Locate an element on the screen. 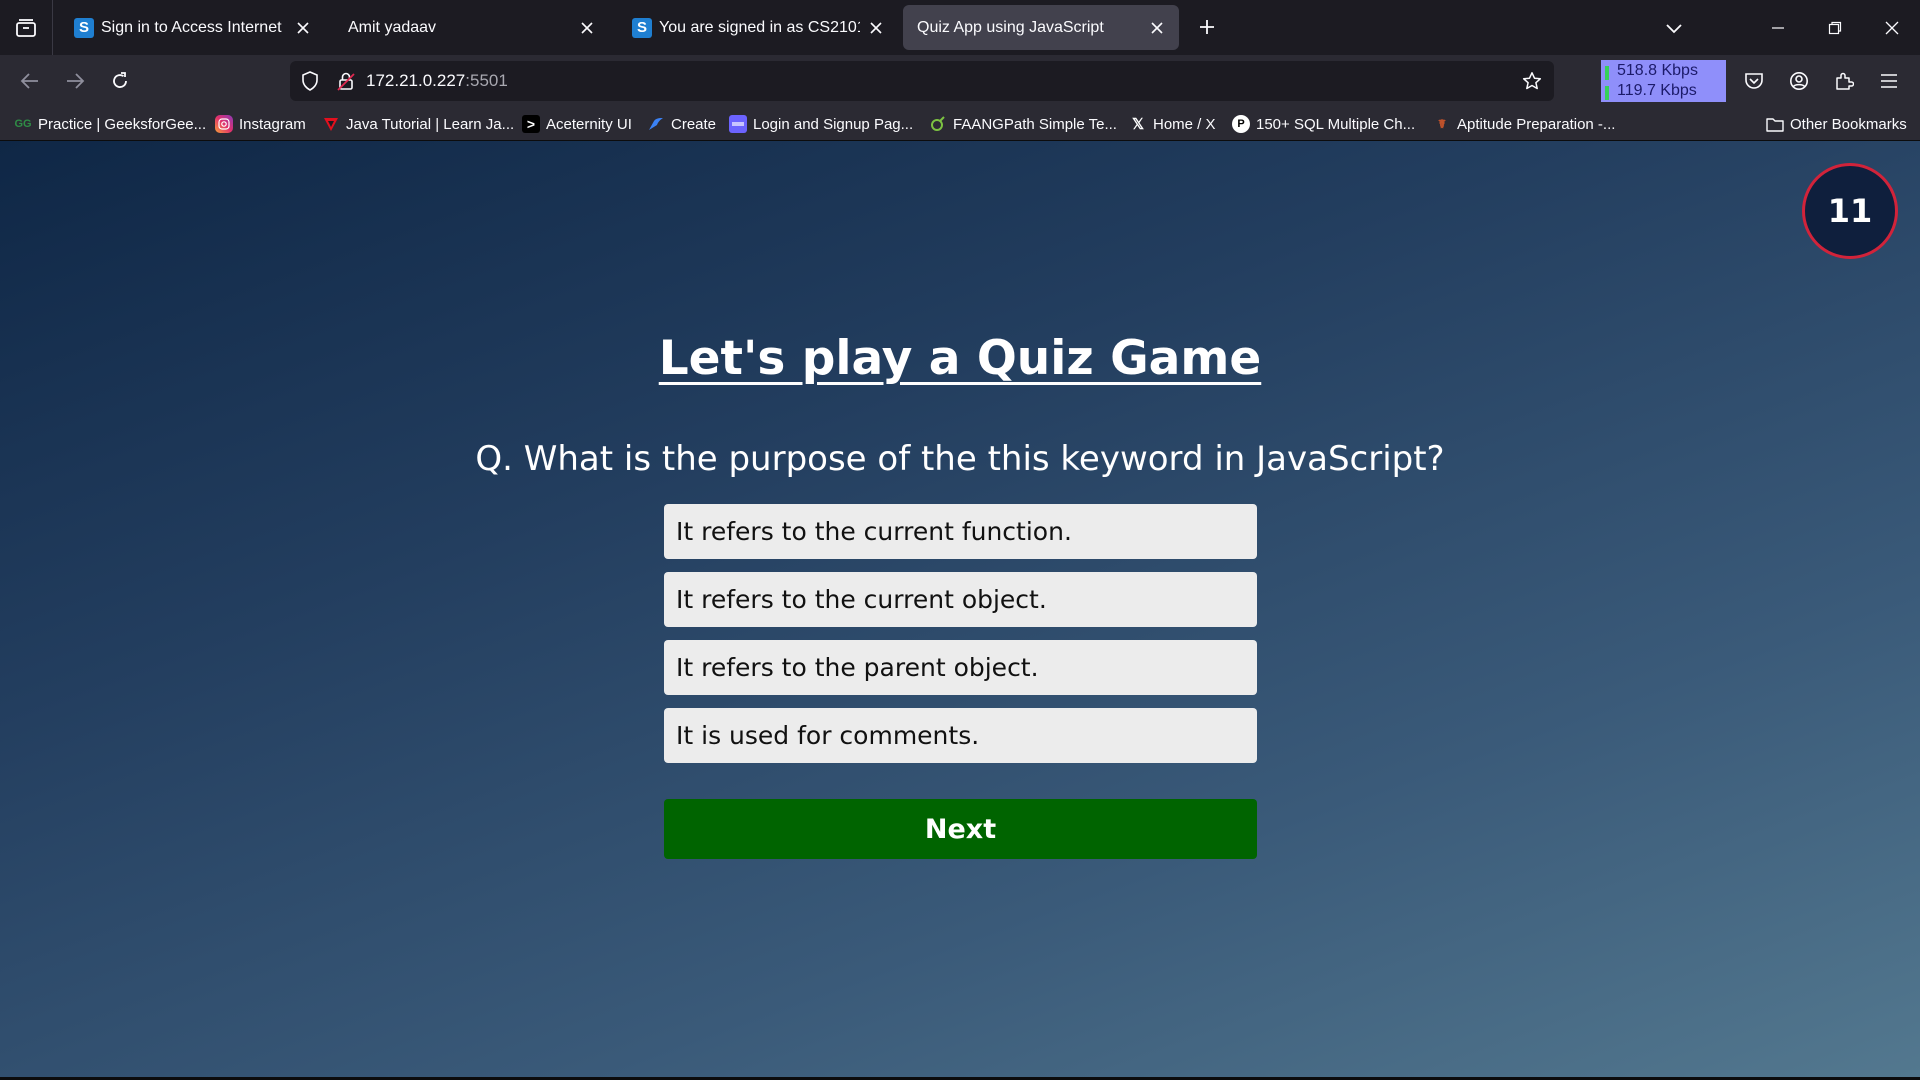  bookmark-create: Create is located at coordinates (681, 124).